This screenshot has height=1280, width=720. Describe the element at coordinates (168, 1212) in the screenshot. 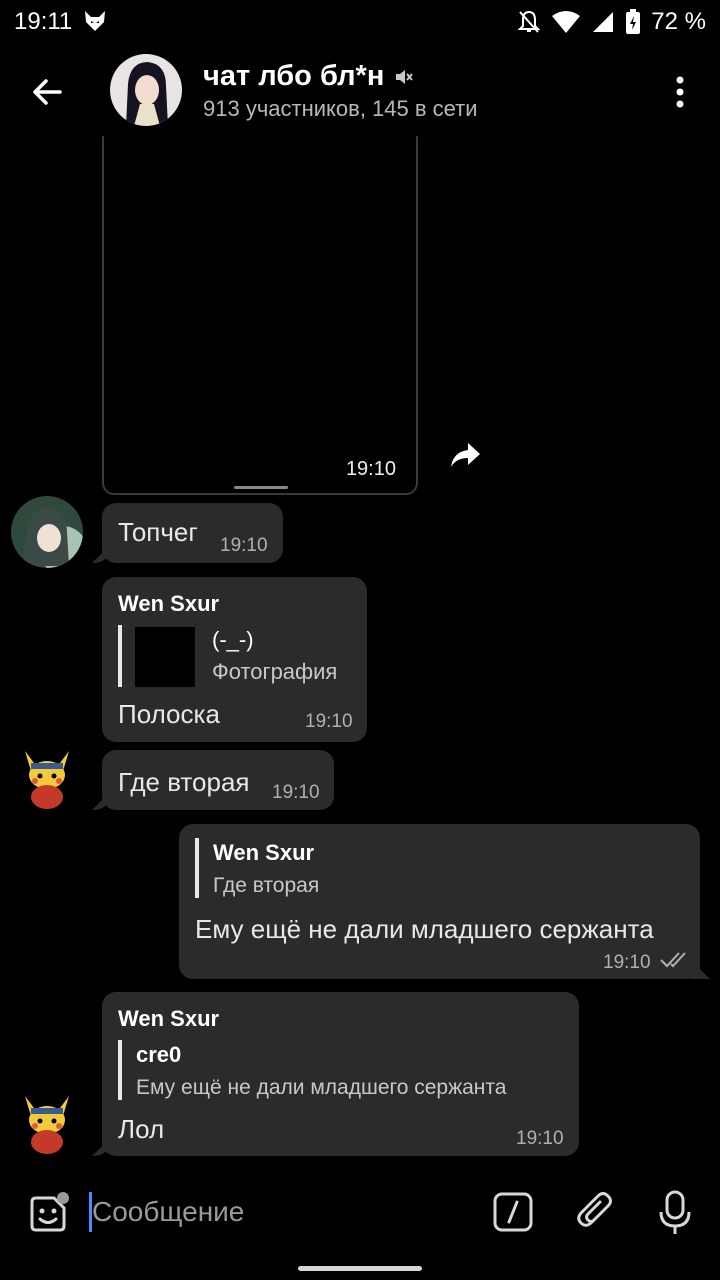

I see `message-input: Сообщение` at that location.